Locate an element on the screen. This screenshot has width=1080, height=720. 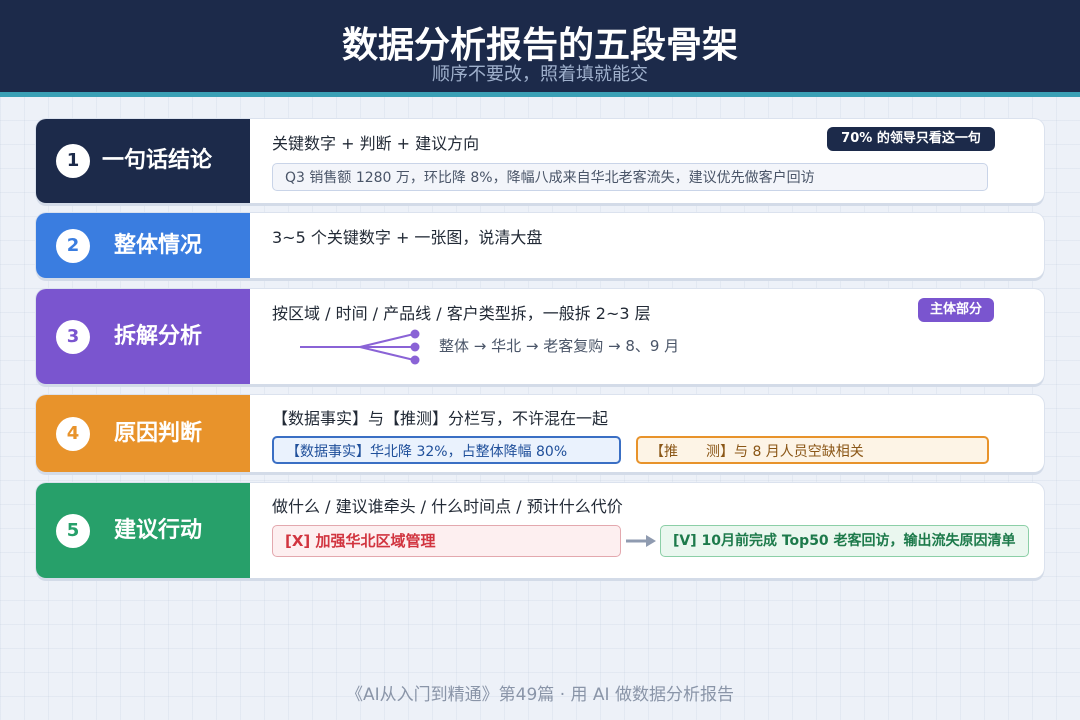
section-1-sidebar: 1 一句话结论 is located at coordinates (143, 161).